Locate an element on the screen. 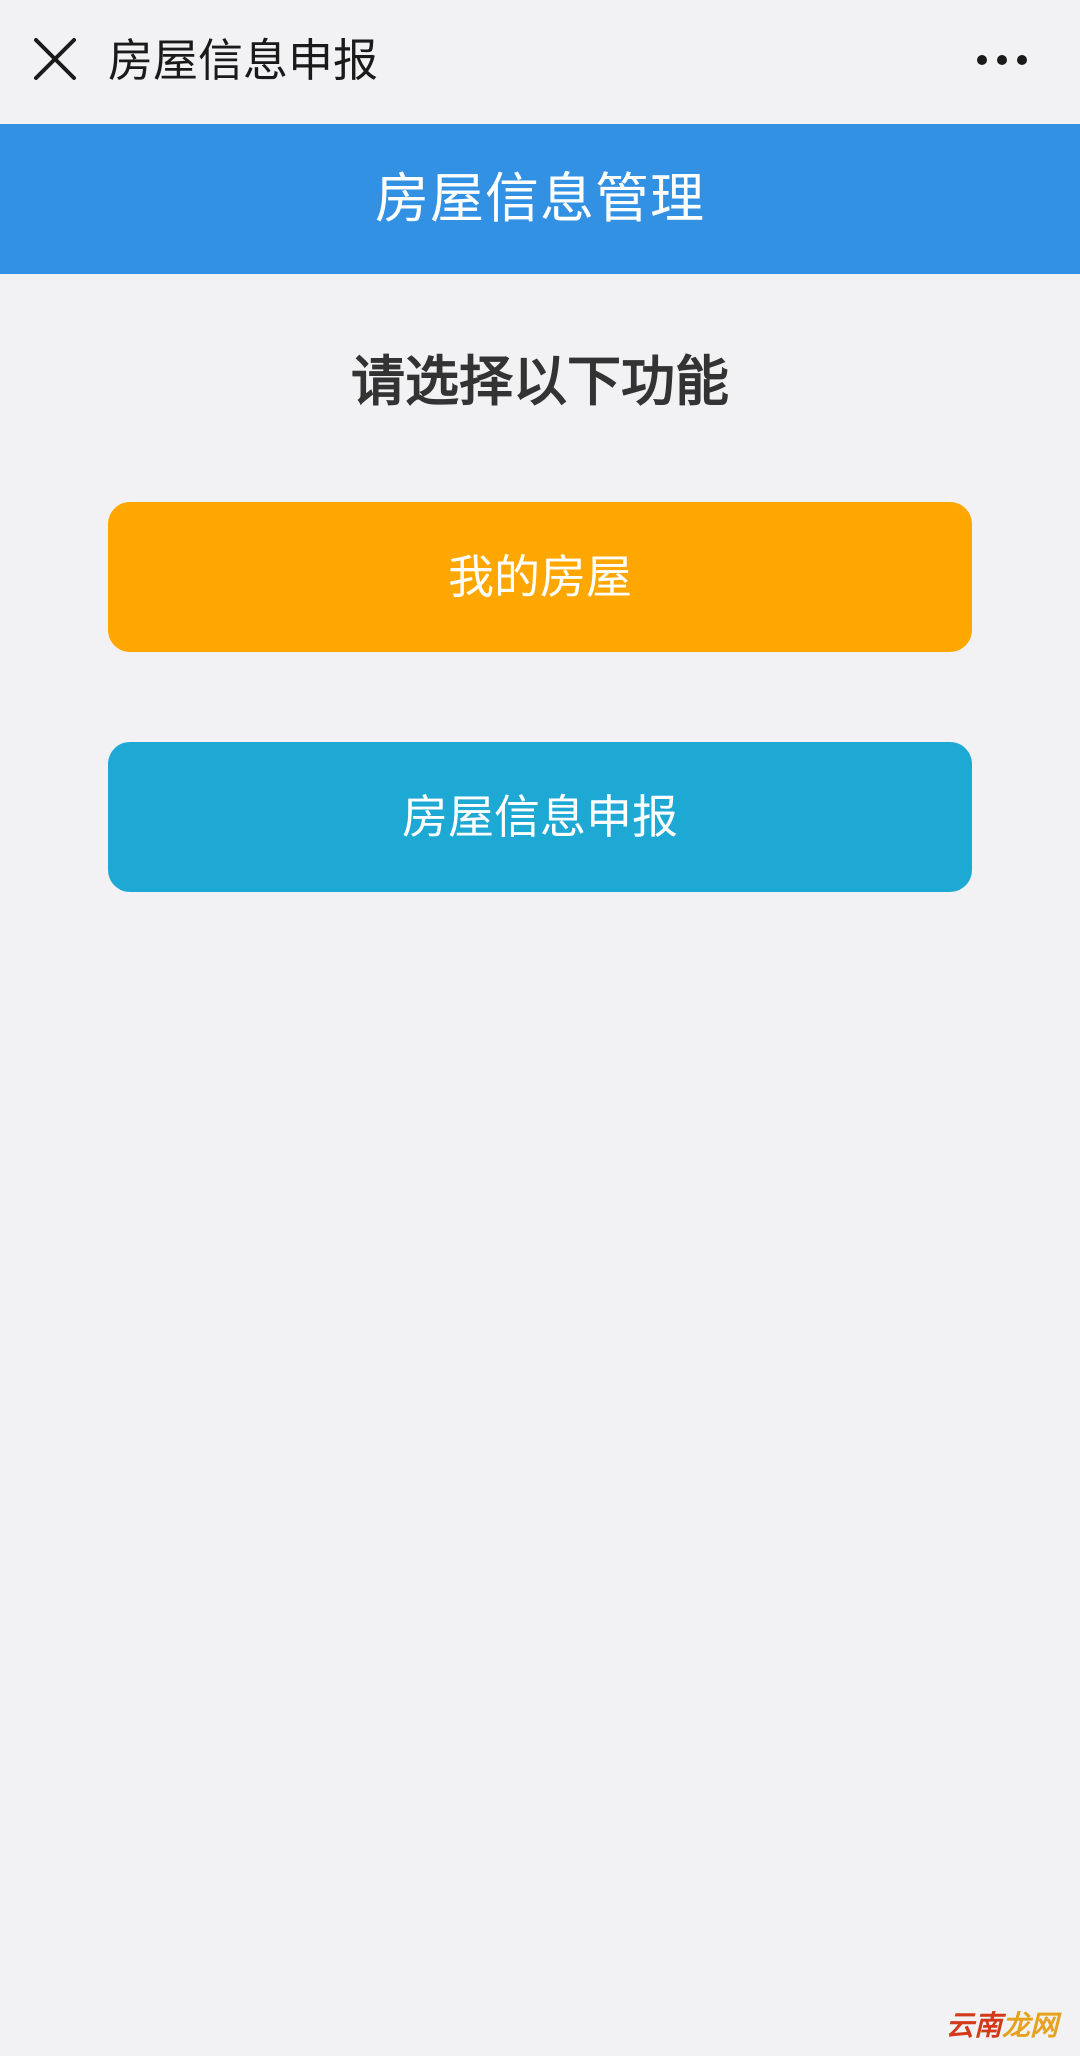  my-house-button: 我的房屋 is located at coordinates (540, 577).